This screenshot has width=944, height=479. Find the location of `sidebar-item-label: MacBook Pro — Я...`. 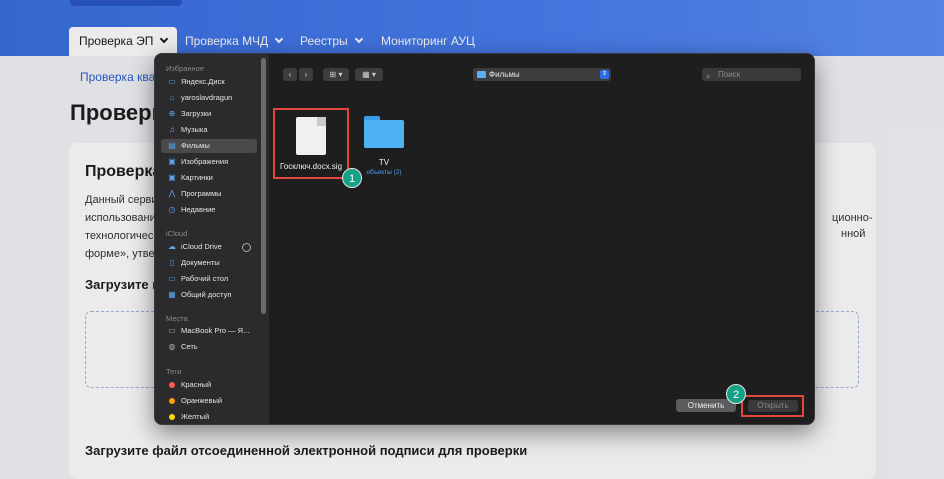

sidebar-item-label: MacBook Pro — Я... is located at coordinates (215, 330).